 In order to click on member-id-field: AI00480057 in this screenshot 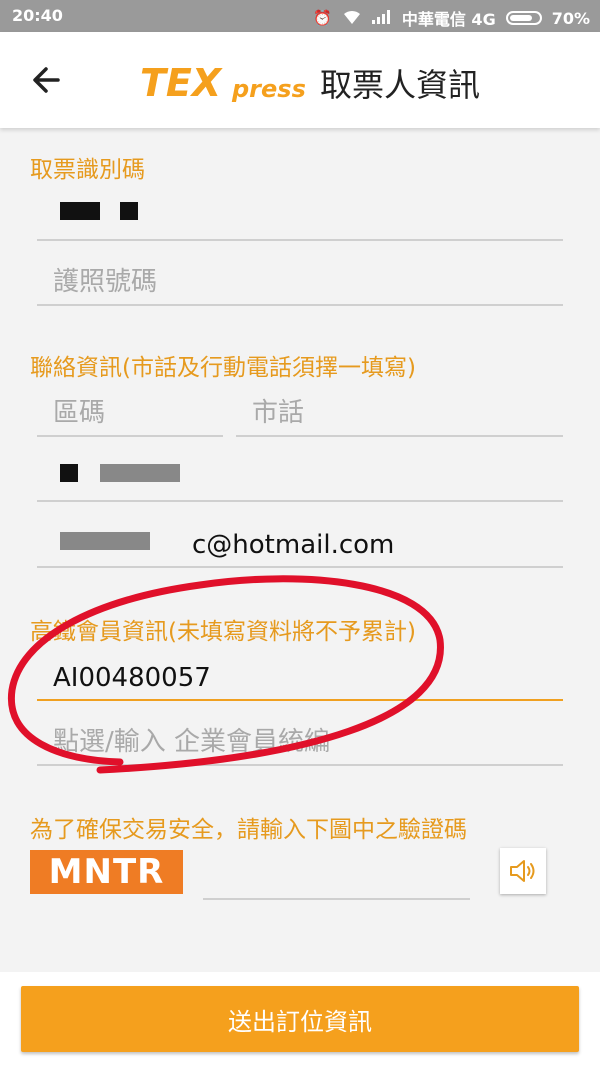, I will do `click(300, 679)`.